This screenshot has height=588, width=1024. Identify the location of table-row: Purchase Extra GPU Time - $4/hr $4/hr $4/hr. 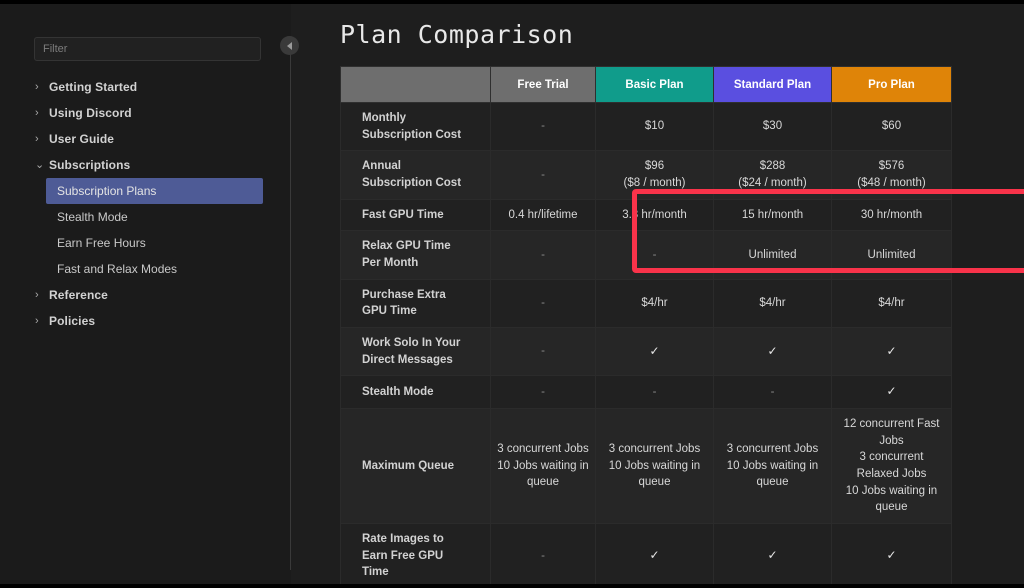
(646, 303).